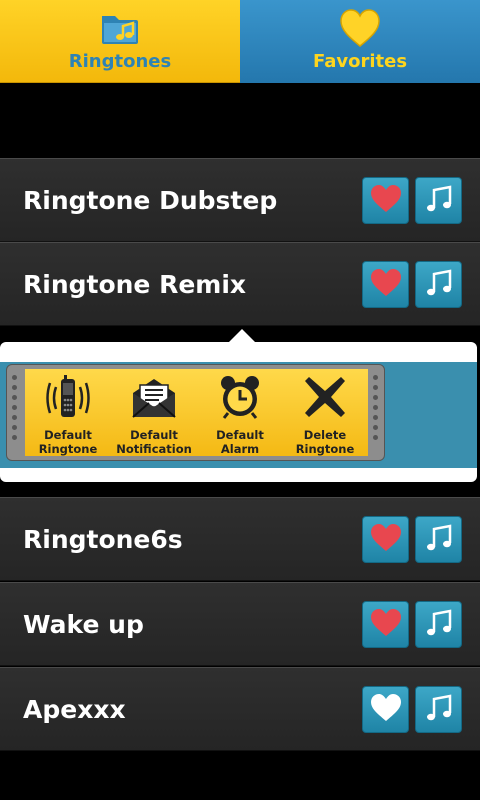 The height and width of the screenshot is (800, 480). I want to click on music-folder-icon, so click(120, 30).